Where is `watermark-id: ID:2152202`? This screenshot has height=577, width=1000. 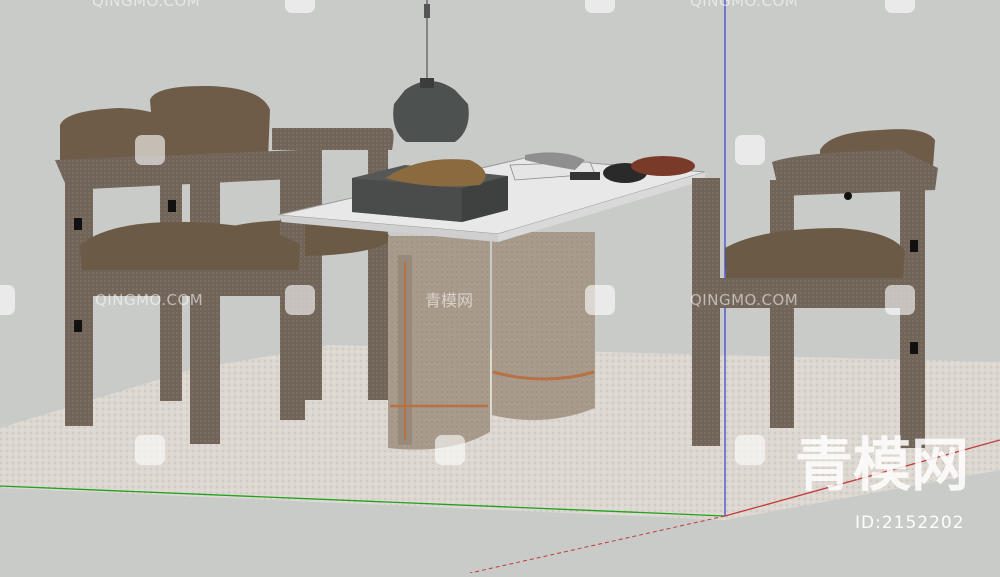 watermark-id: ID:2152202 is located at coordinates (910, 523).